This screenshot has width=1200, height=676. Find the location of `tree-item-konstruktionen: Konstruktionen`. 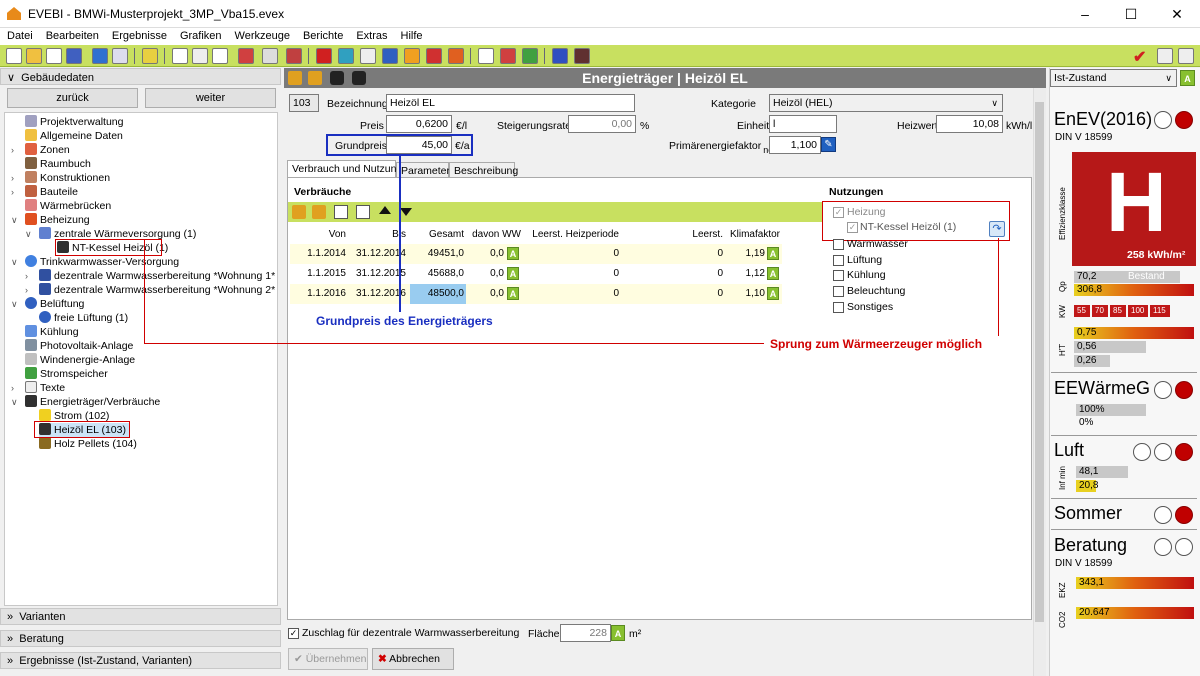

tree-item-konstruktionen: Konstruktionen is located at coordinates (67, 178).